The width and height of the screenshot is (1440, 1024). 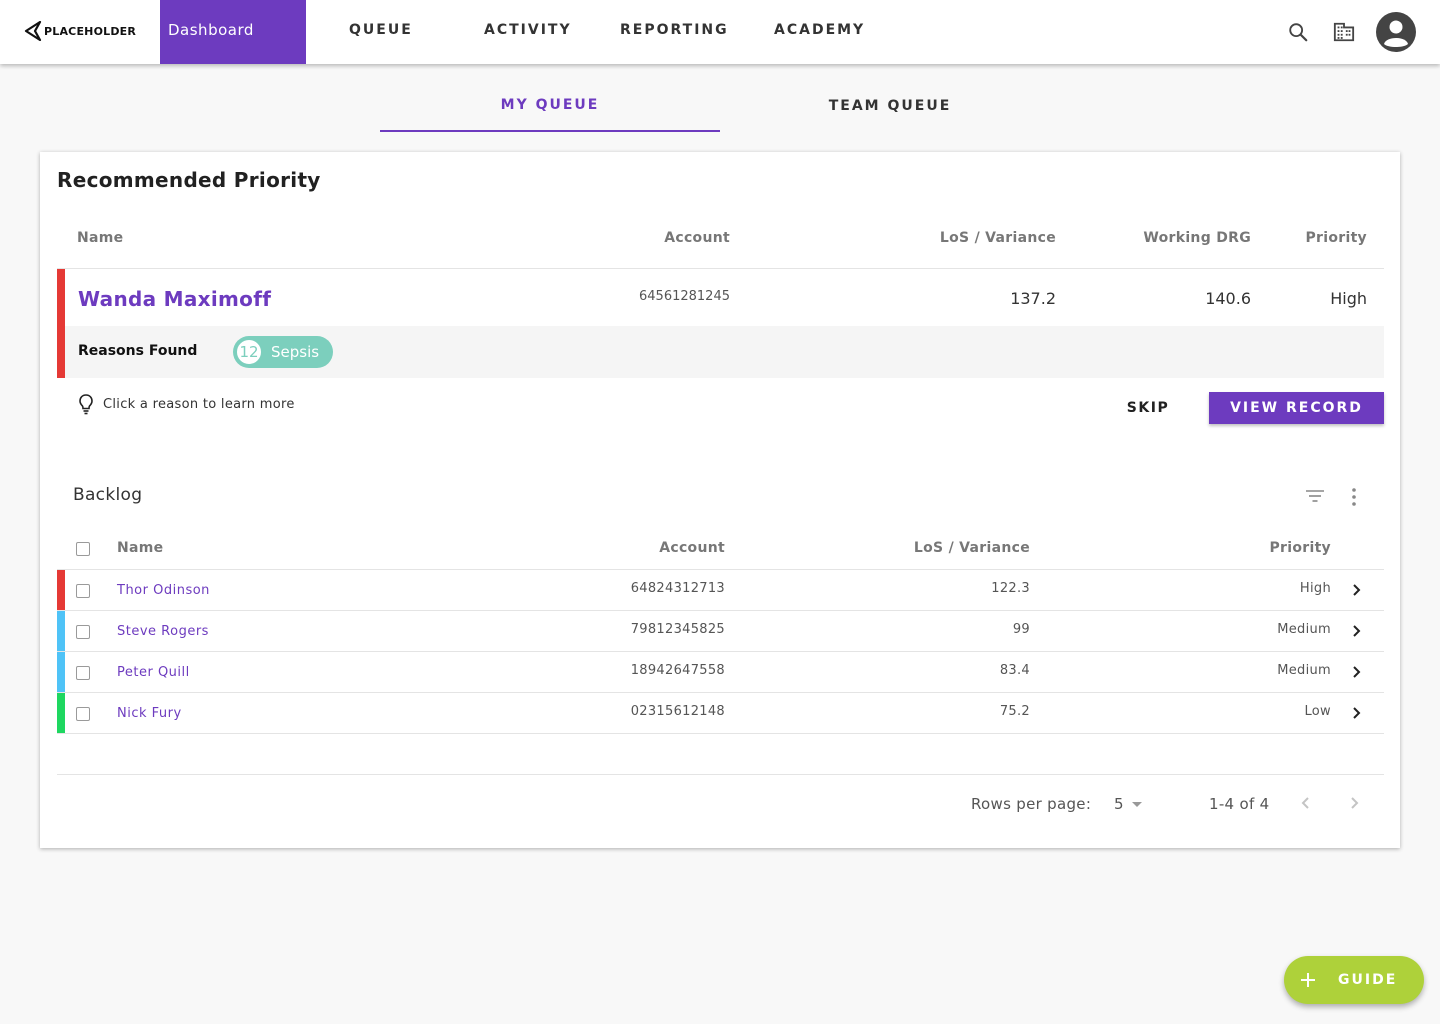 I want to click on backlog-header-account: Account, so click(x=692, y=548).